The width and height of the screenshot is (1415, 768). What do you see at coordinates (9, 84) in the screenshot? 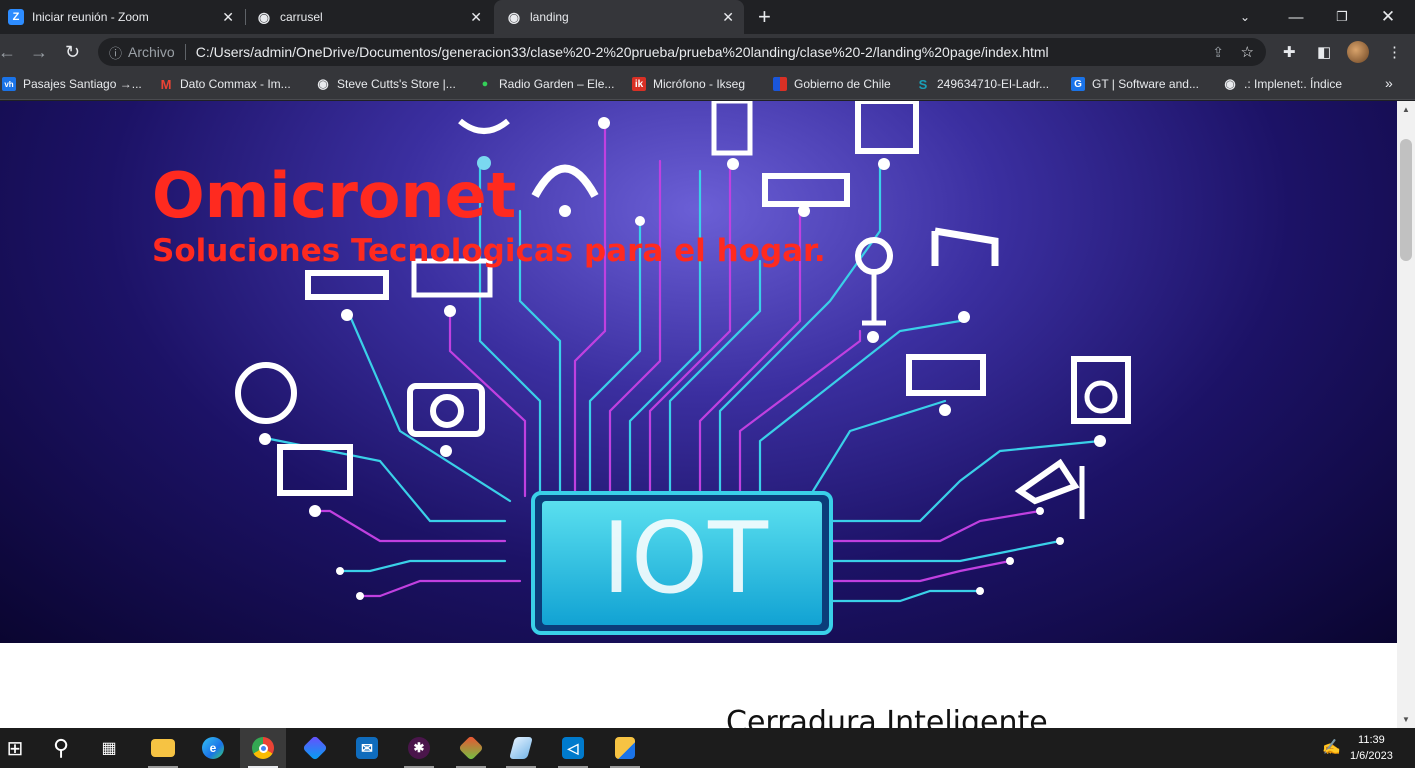
I see `vh-icon: vh` at bounding box center [9, 84].